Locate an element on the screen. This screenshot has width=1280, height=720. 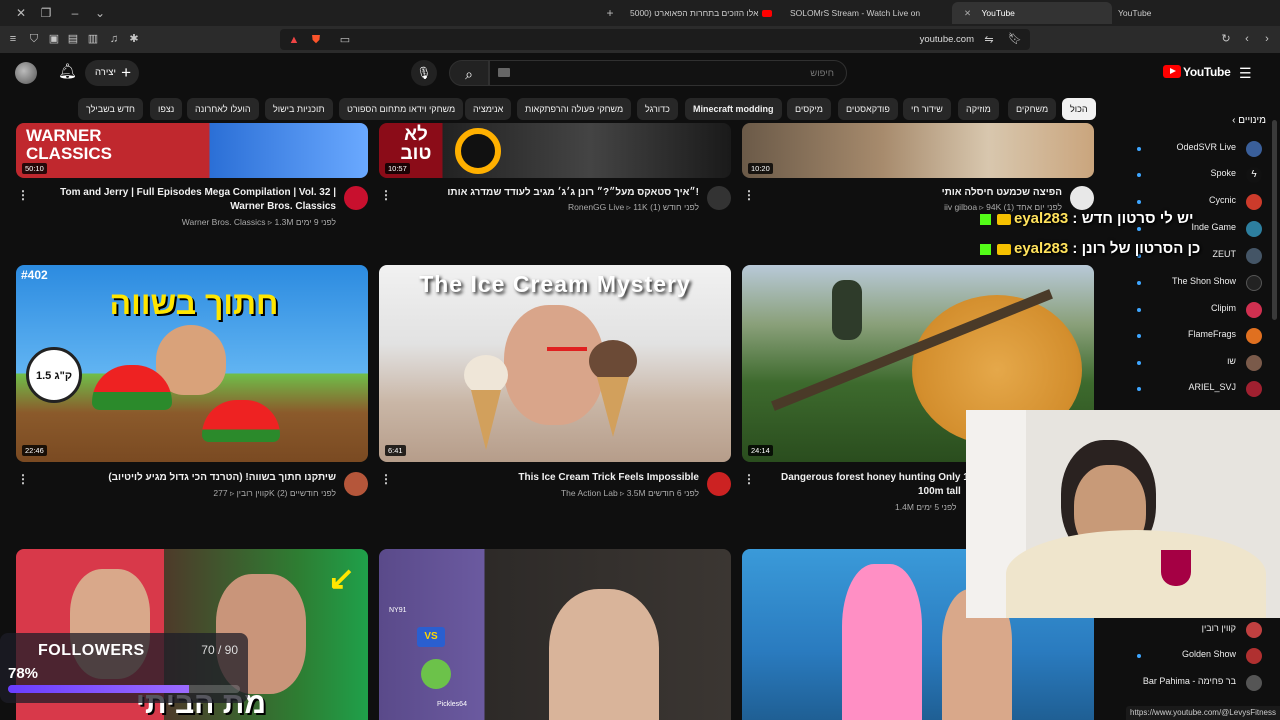
sidebar-item-flamefrags: FlameFrags is located at coordinates (1190, 336).